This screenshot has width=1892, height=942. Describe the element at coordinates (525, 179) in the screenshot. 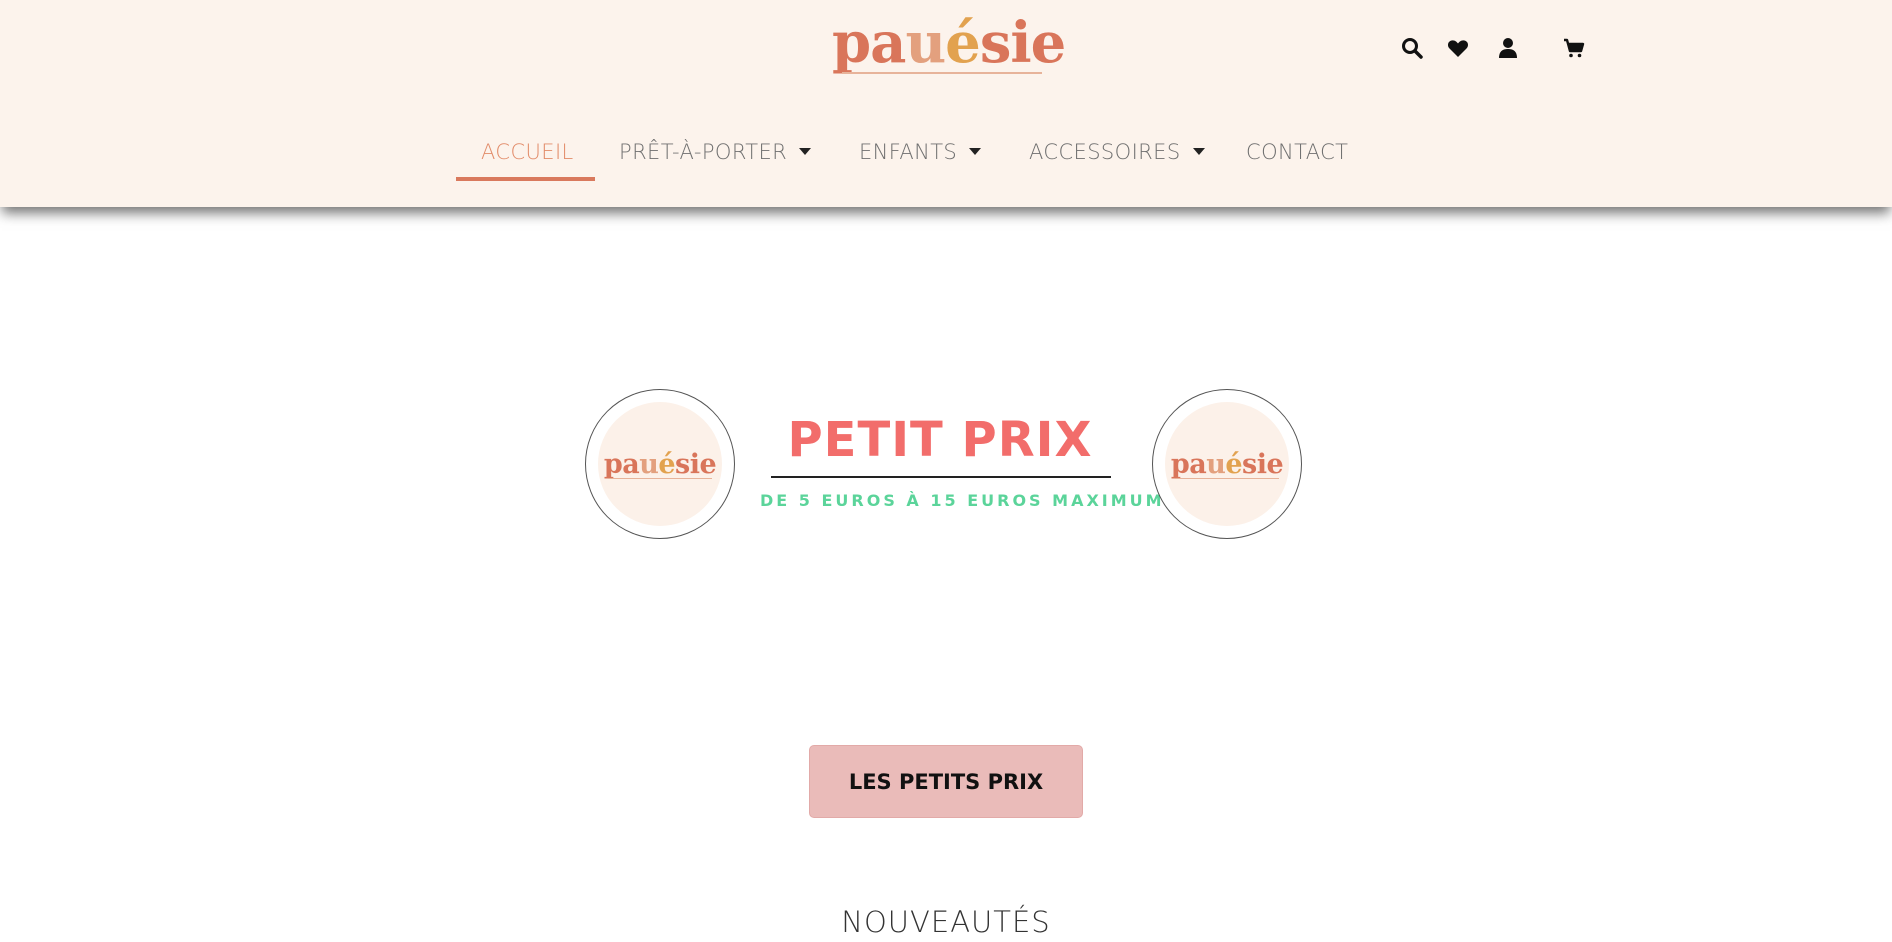

I see `active-nav-indicator` at that location.